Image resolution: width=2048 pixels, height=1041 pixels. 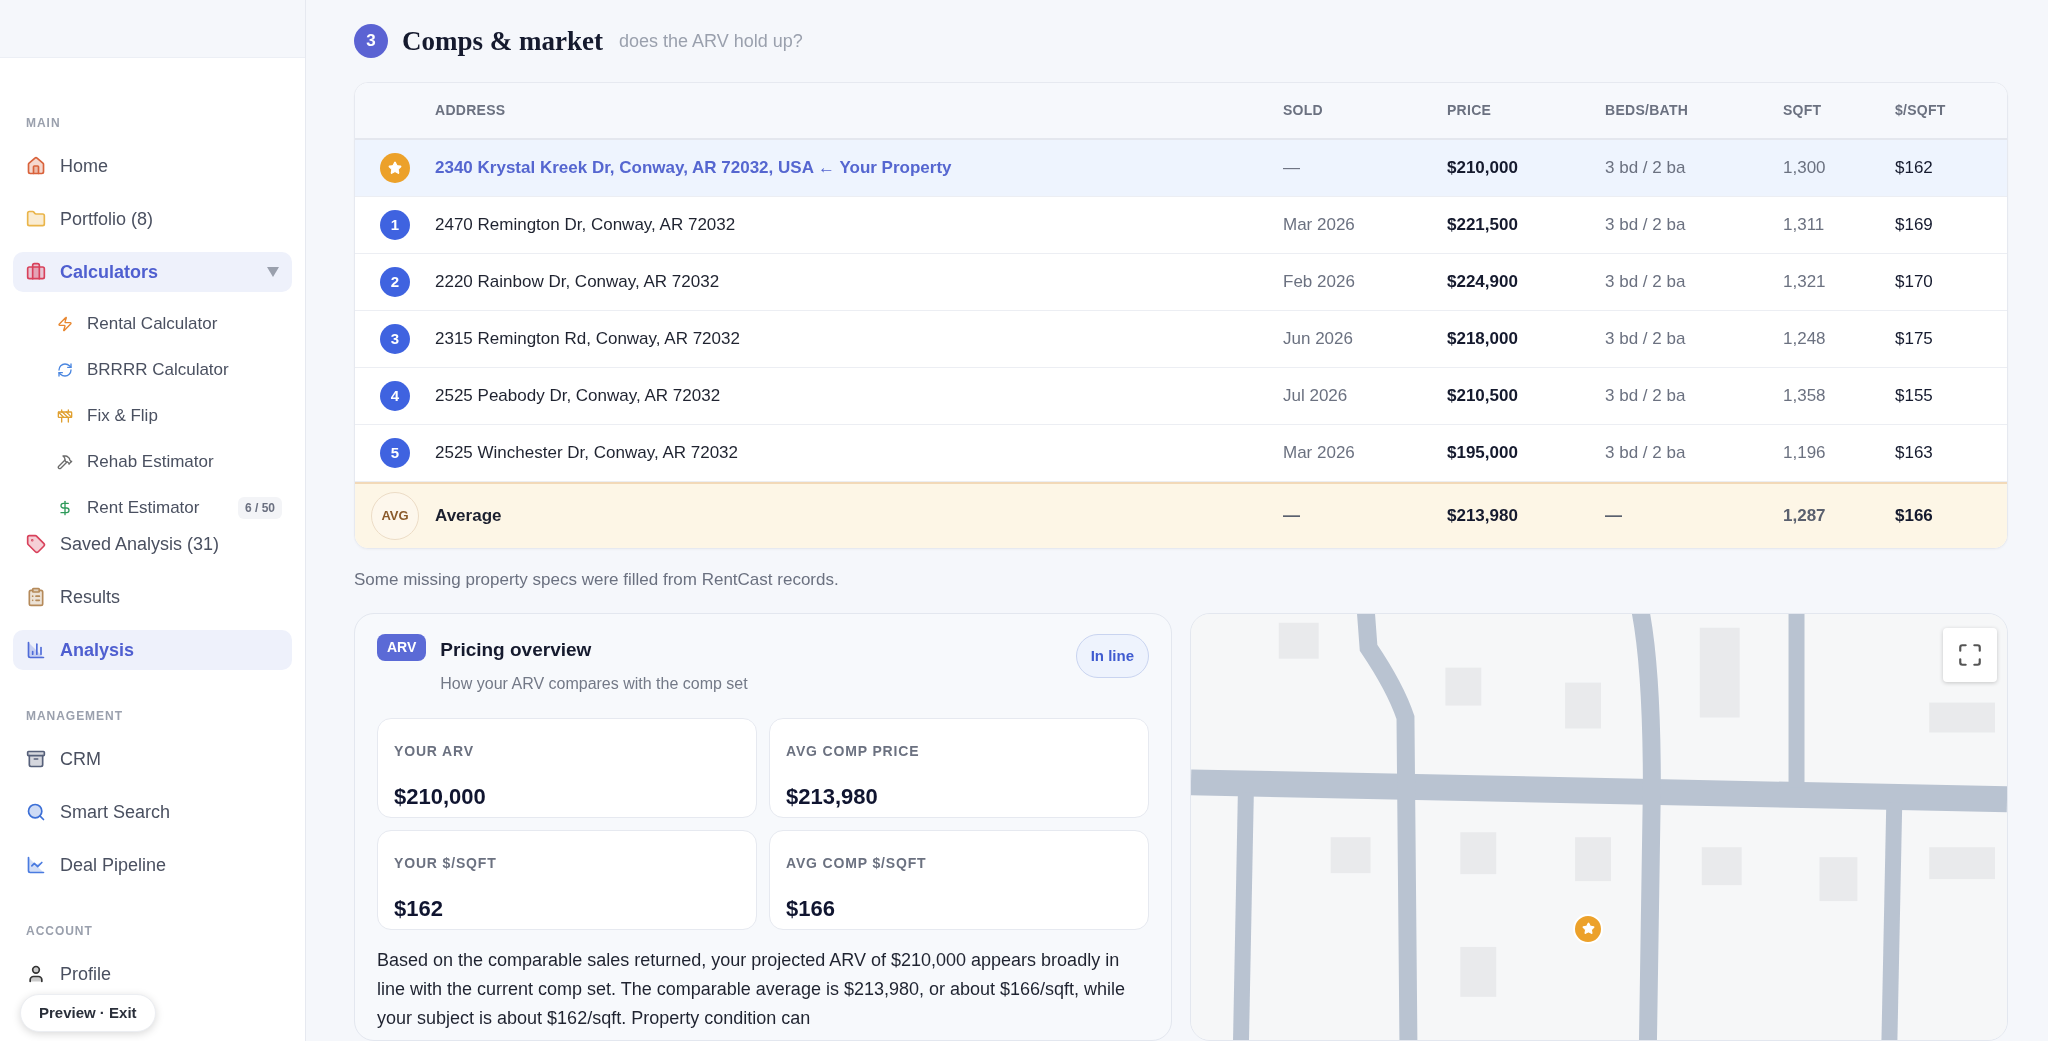 I want to click on column-header: SOLD, so click(x=1303, y=110).